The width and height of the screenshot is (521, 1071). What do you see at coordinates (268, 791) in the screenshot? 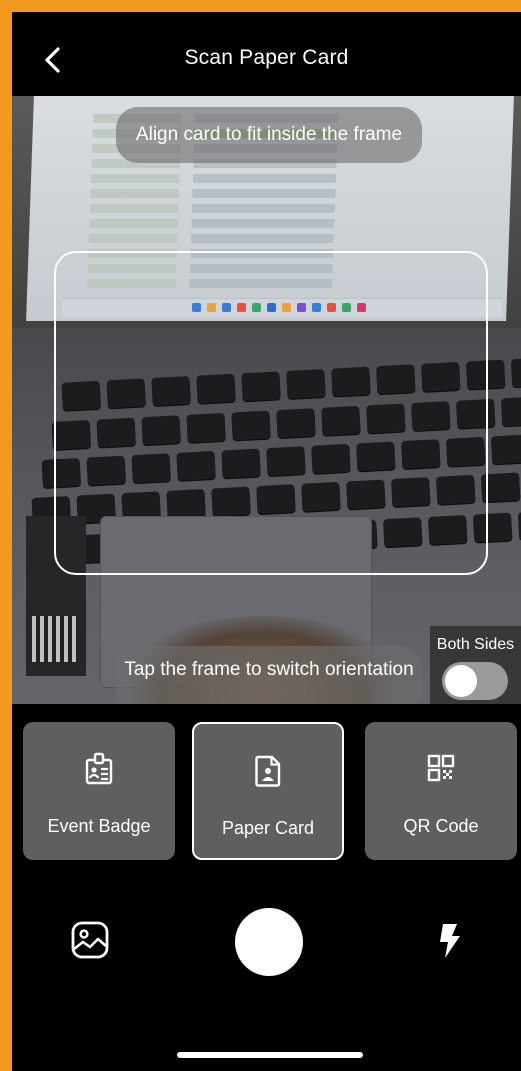
I see `mode-paper-card: Paper Card` at bounding box center [268, 791].